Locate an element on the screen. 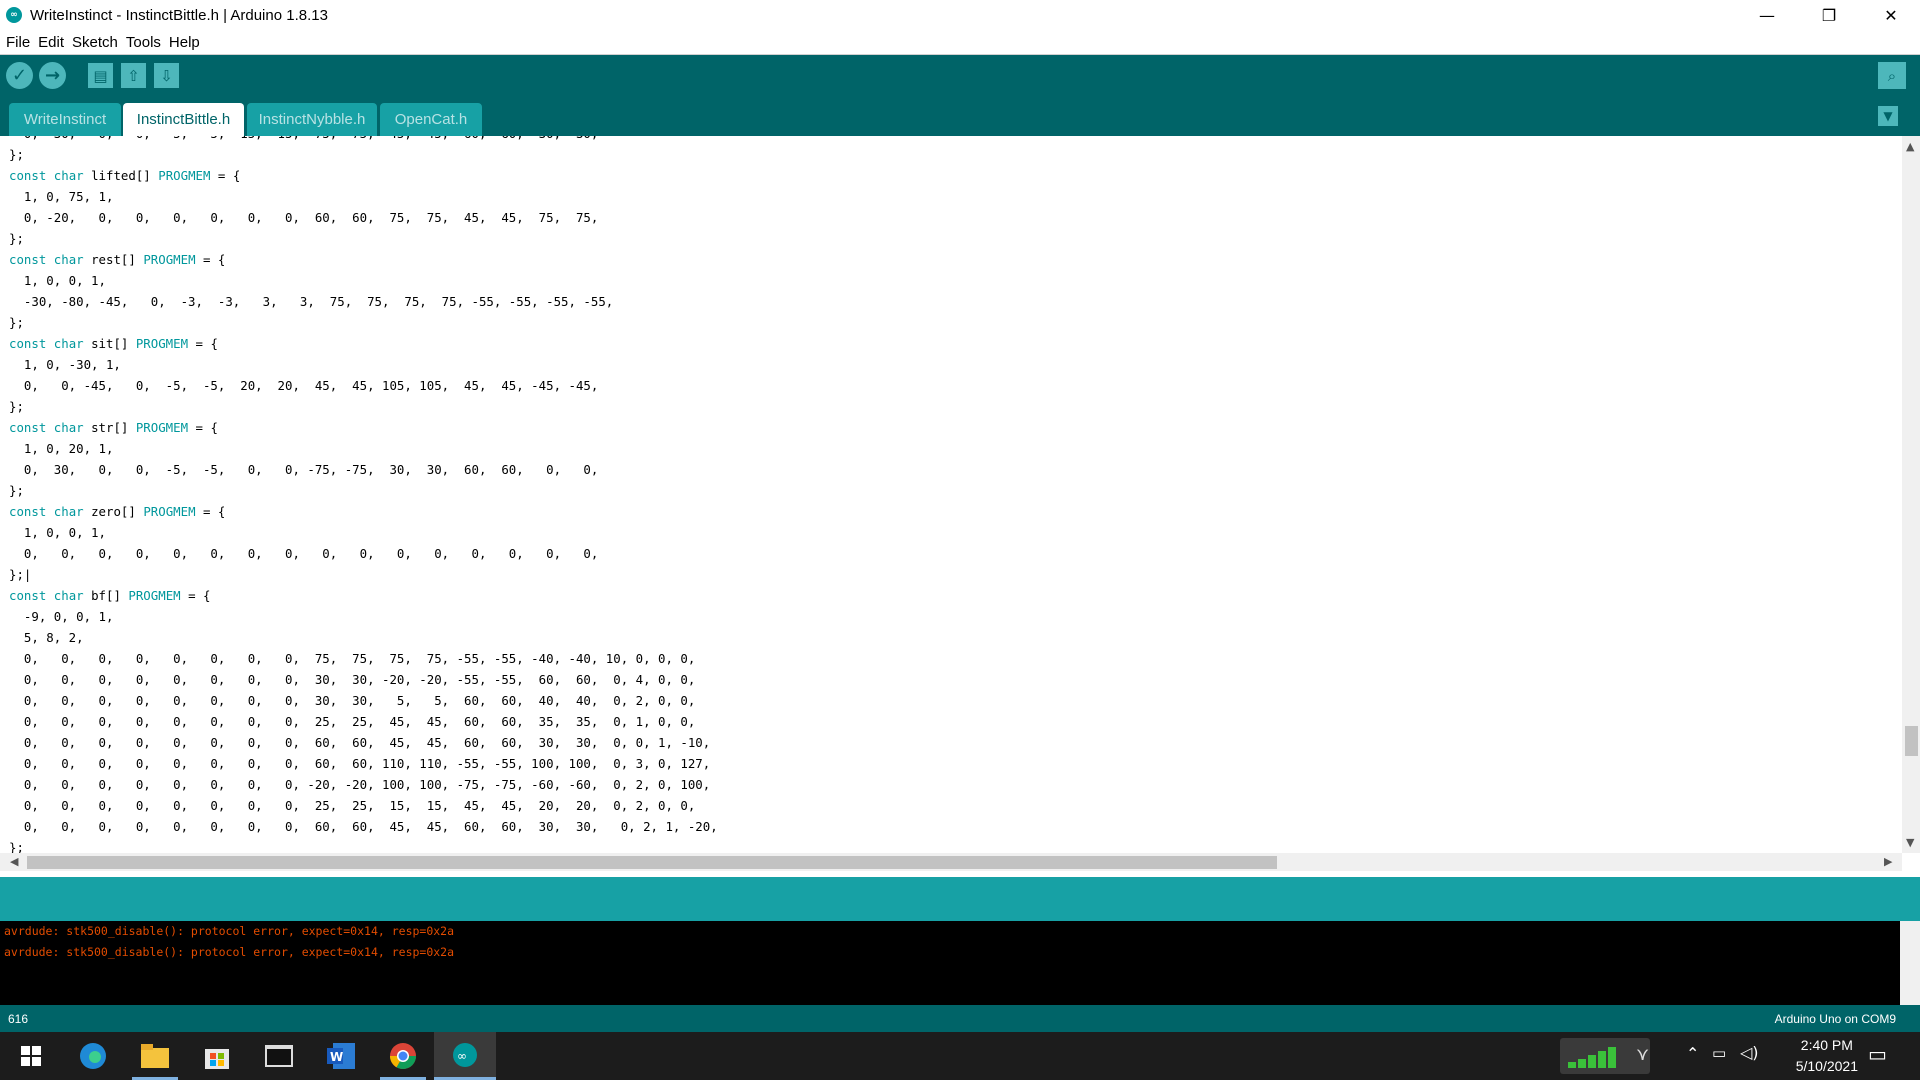  scroll-up-icon: ▲ is located at coordinates (1910, 146).